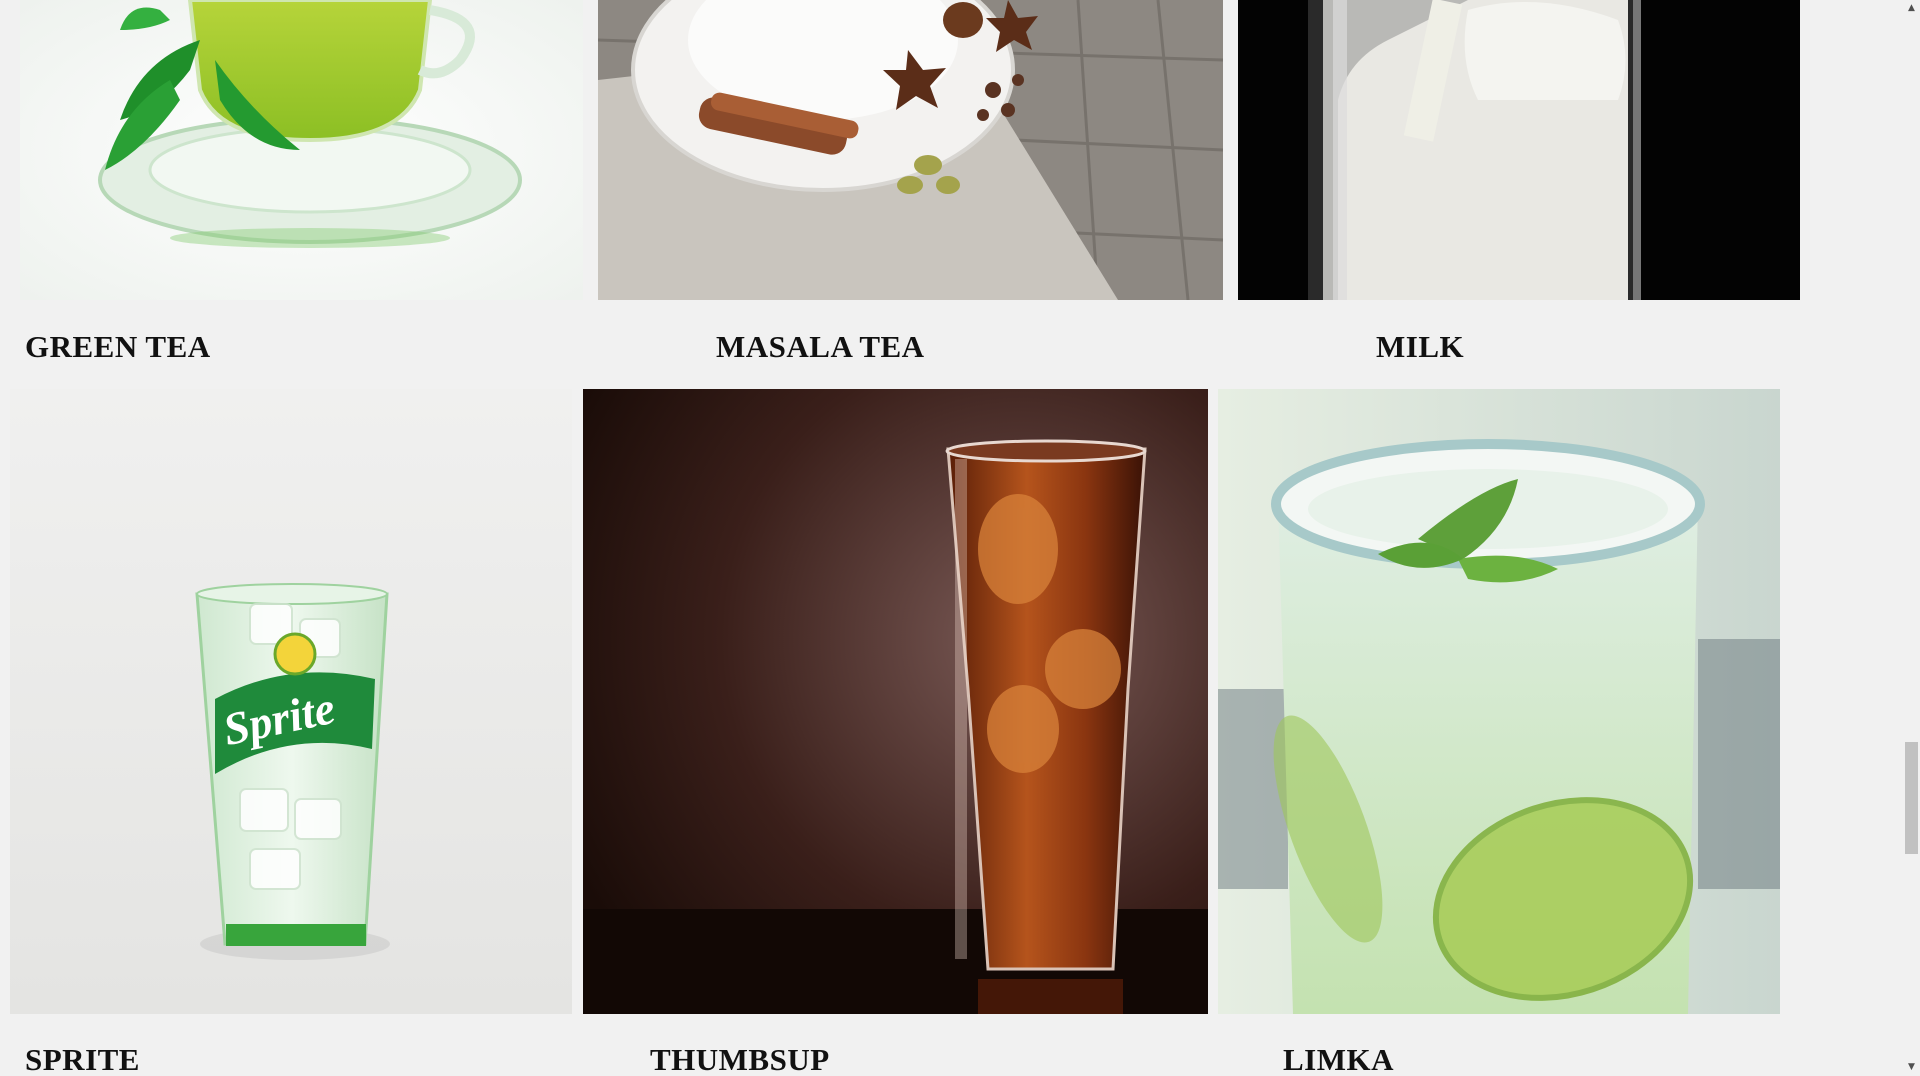  I want to click on menu-item-label-limka: LIMKA, so click(1338, 1059).